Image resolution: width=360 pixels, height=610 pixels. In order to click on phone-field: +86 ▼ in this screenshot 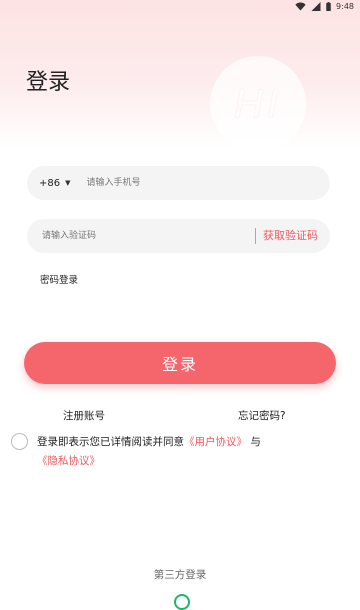, I will do `click(178, 183)`.